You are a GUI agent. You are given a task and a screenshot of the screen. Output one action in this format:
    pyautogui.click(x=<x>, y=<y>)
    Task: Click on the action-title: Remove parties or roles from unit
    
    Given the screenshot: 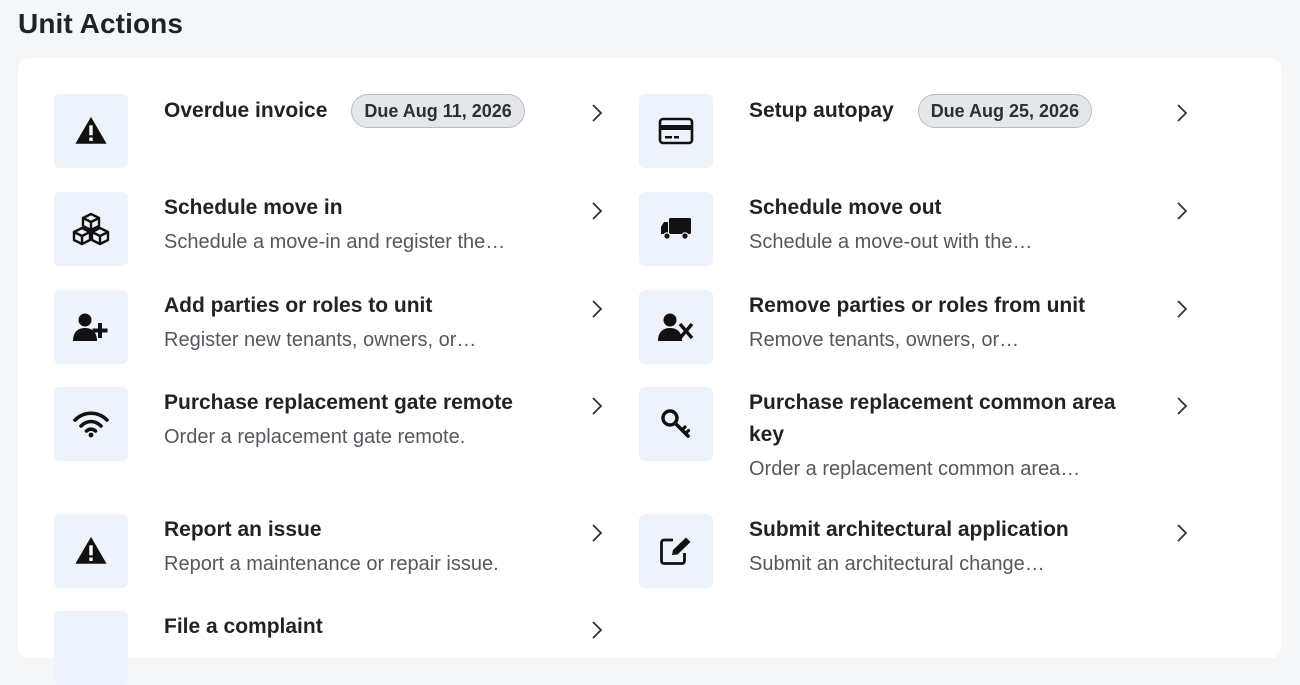 What is the action you would take?
    pyautogui.click(x=917, y=305)
    